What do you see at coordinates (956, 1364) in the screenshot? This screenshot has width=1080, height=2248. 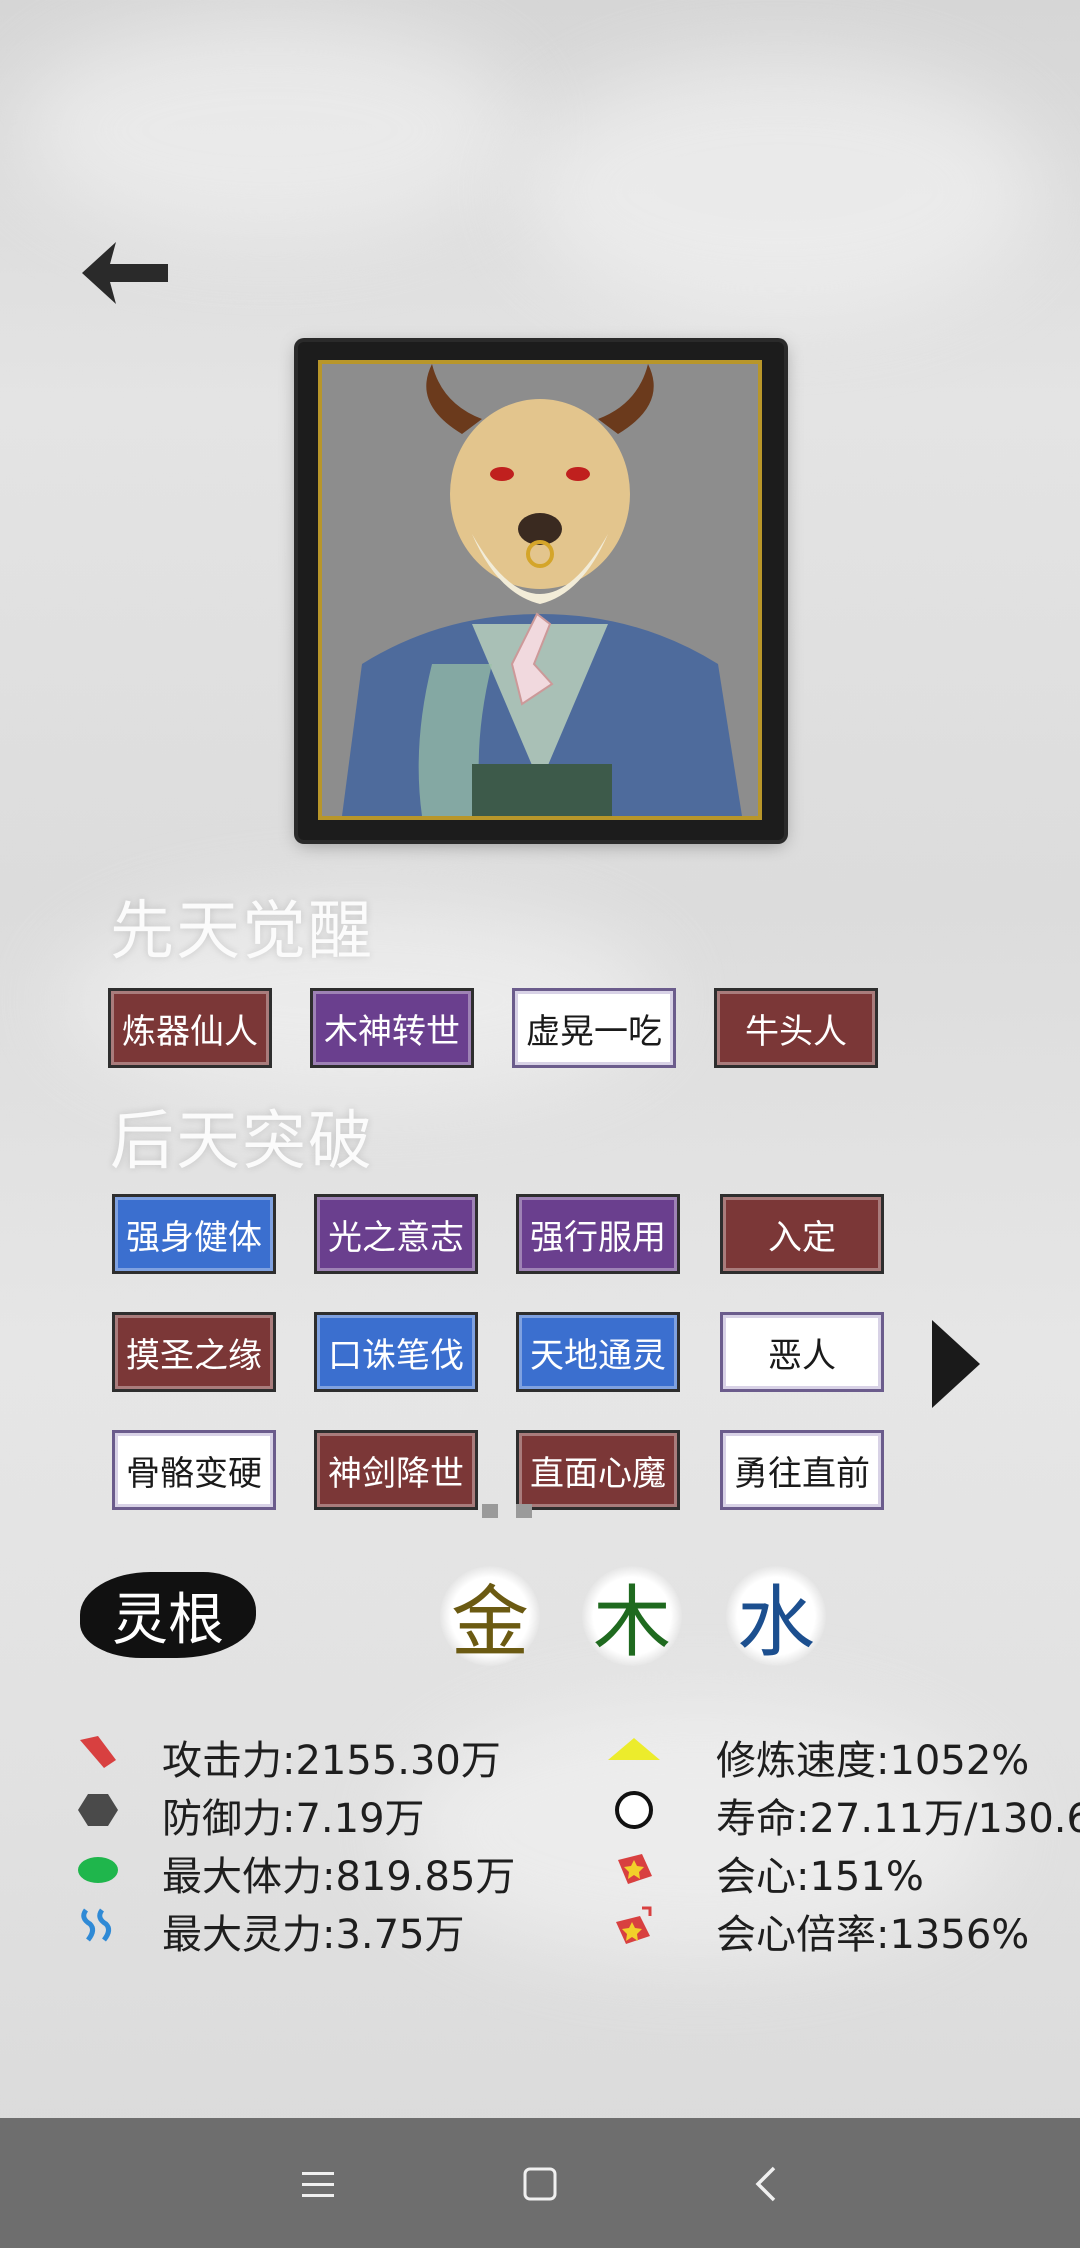 I see `next-page-arrow-icon` at bounding box center [956, 1364].